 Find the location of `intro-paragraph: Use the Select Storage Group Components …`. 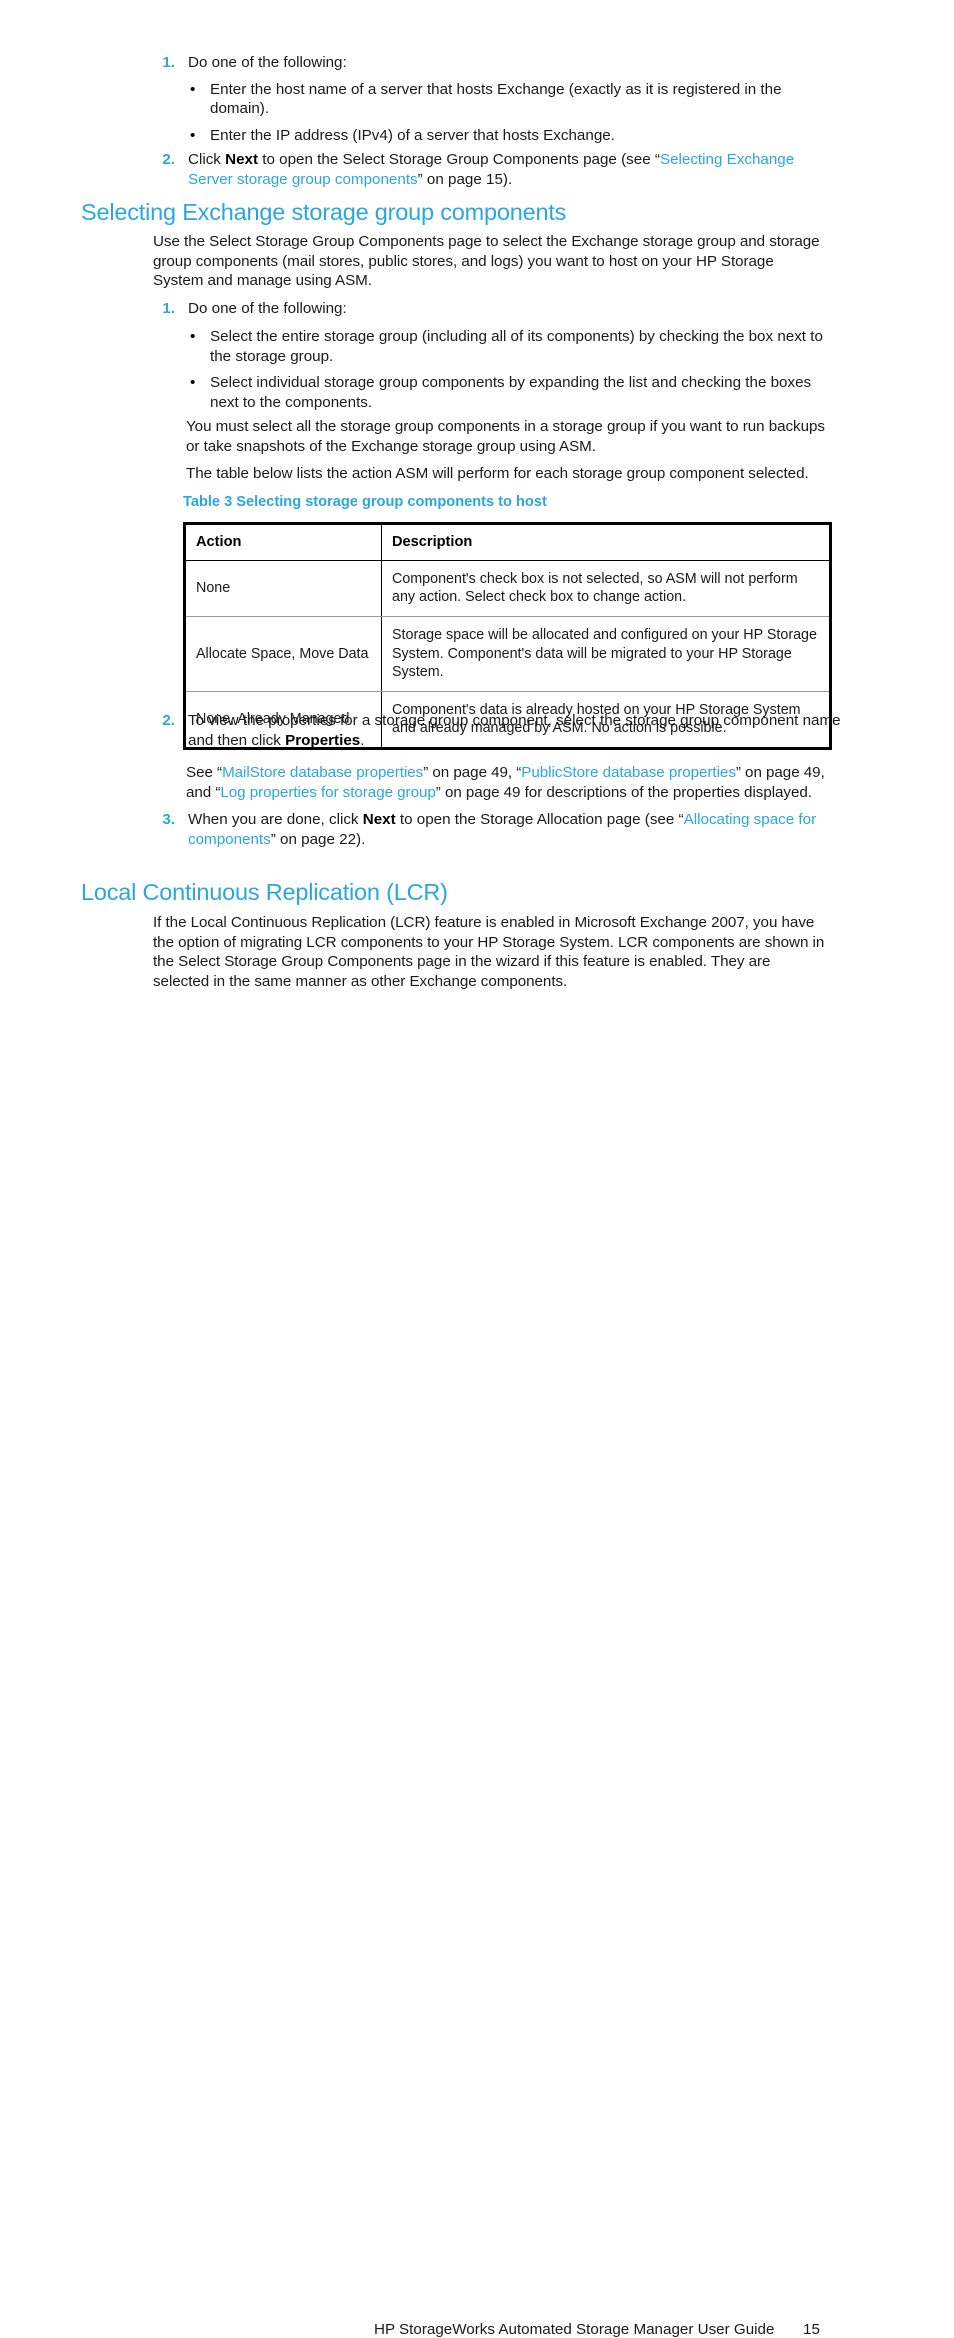

intro-paragraph: Use the Select Storage Group Components … is located at coordinates (486, 261).